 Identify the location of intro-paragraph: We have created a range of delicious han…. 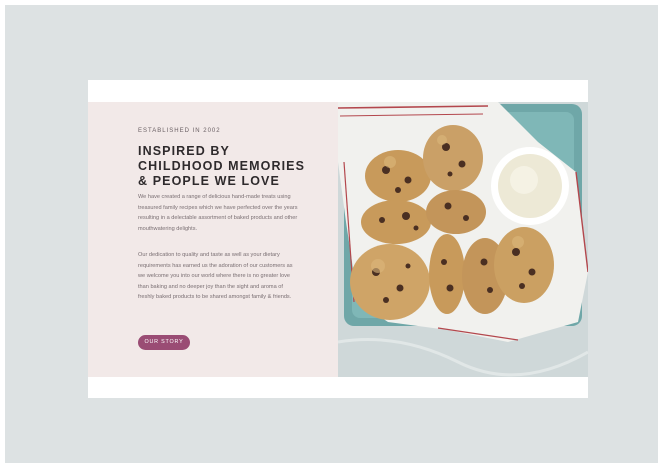
(218, 213).